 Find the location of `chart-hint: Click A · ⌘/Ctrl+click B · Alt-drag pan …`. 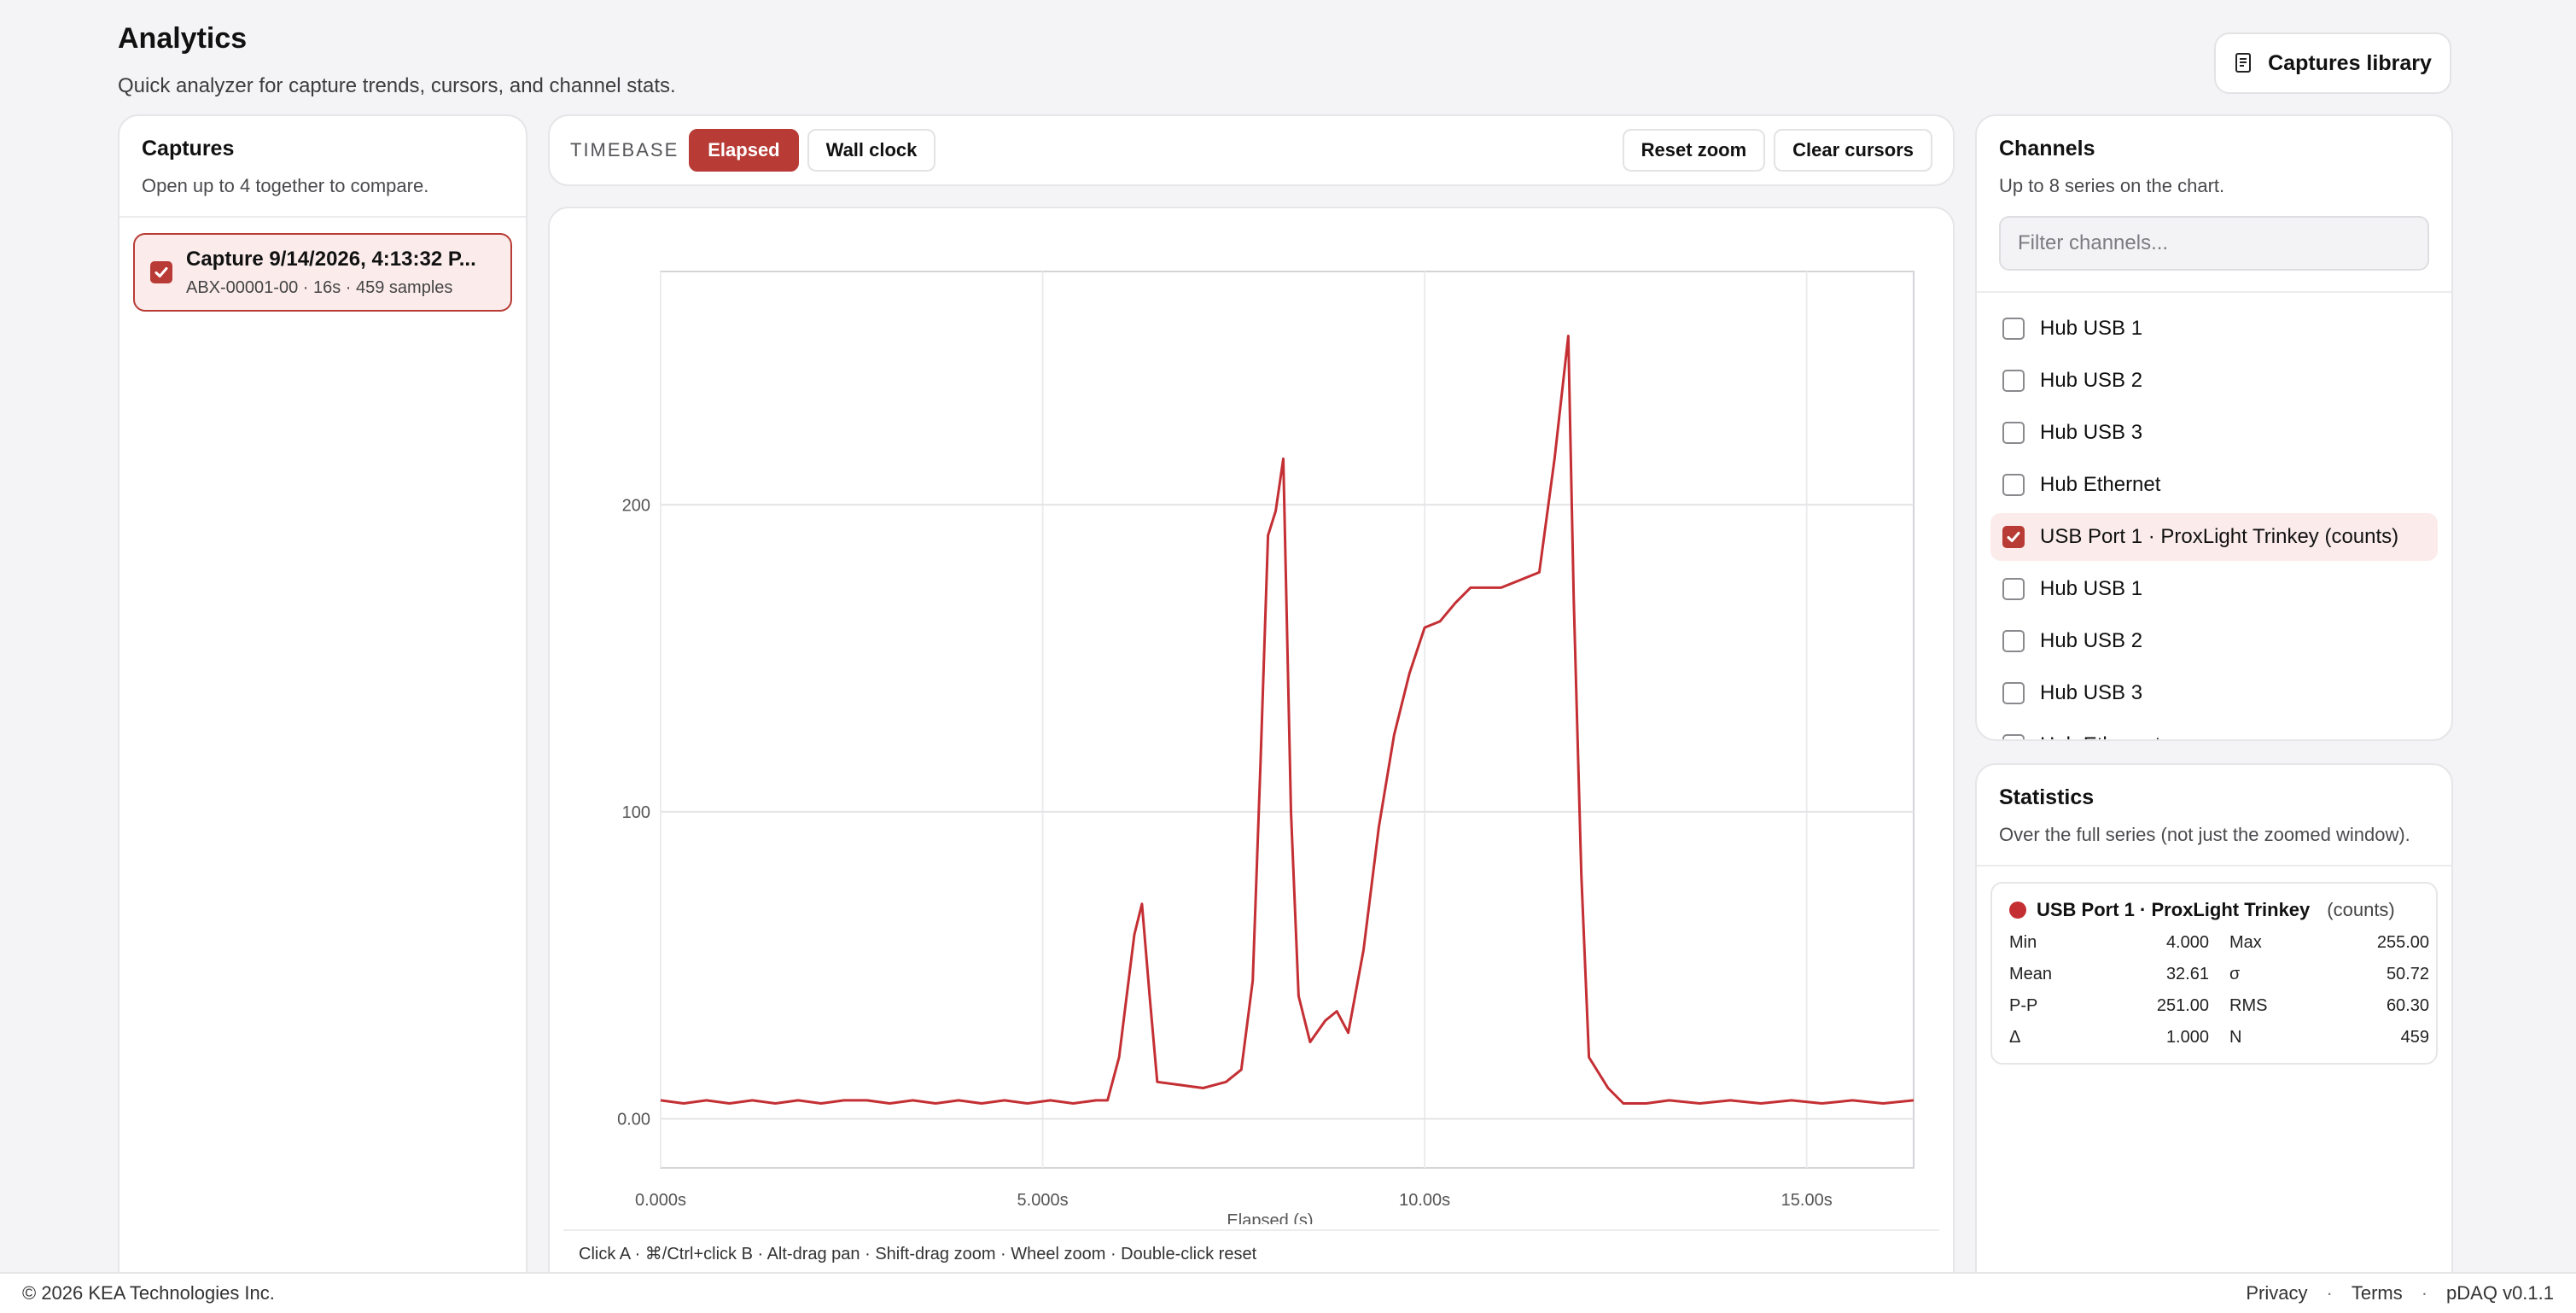

chart-hint: Click A · ⌘/Ctrl+click B · Alt-drag pan … is located at coordinates (918, 1254).